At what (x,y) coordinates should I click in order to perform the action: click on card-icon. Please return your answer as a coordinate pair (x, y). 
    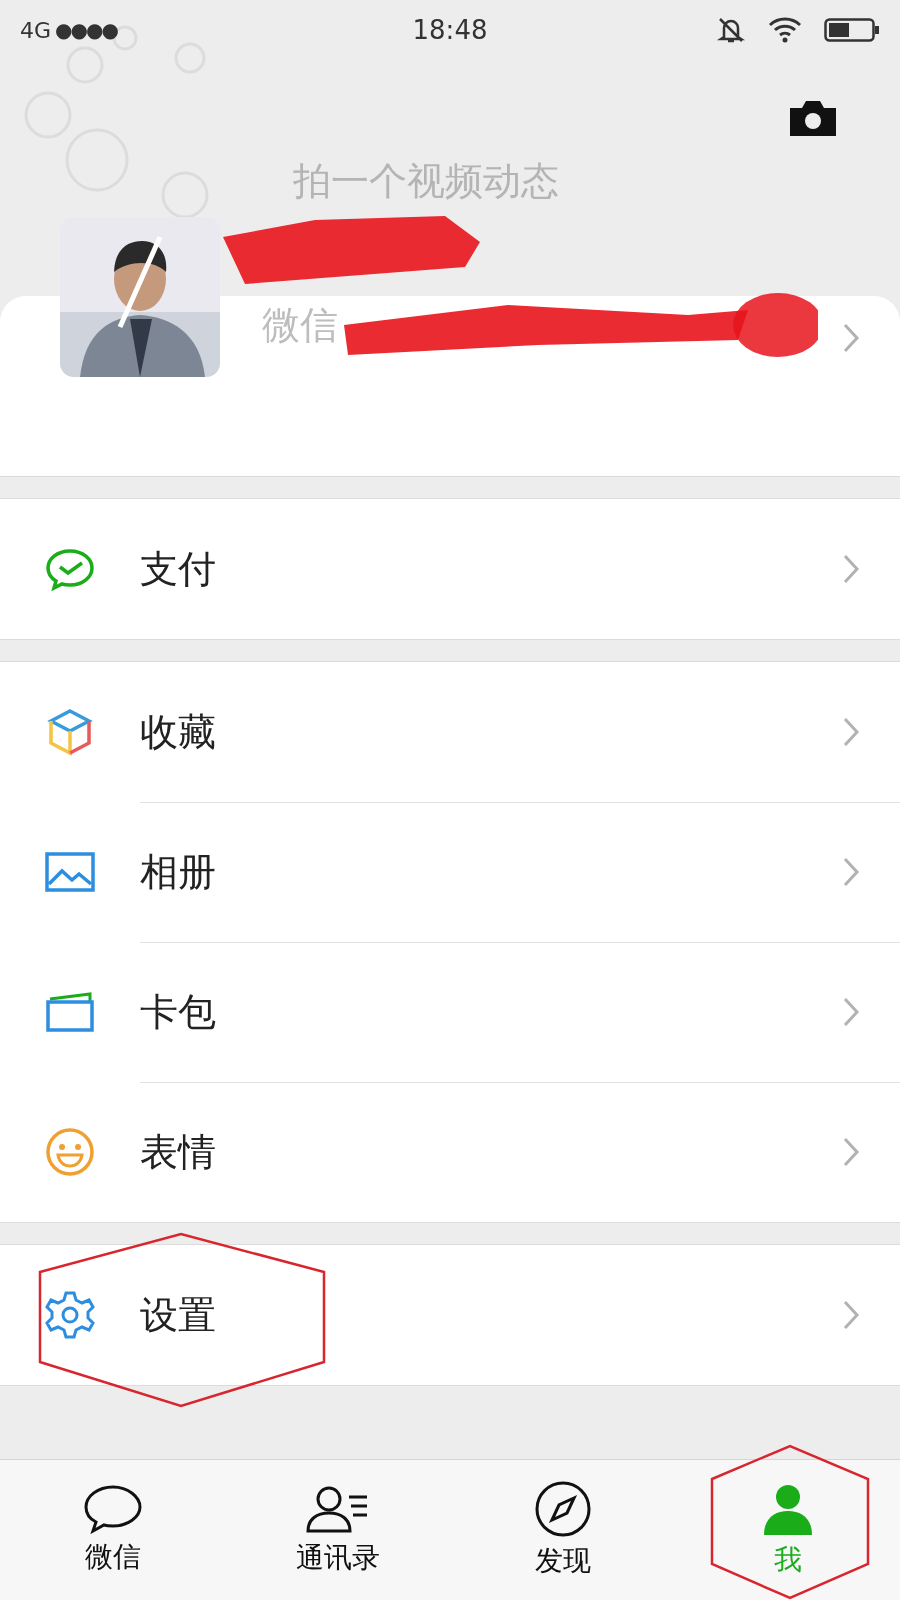
    Looking at the image, I should click on (70, 1012).